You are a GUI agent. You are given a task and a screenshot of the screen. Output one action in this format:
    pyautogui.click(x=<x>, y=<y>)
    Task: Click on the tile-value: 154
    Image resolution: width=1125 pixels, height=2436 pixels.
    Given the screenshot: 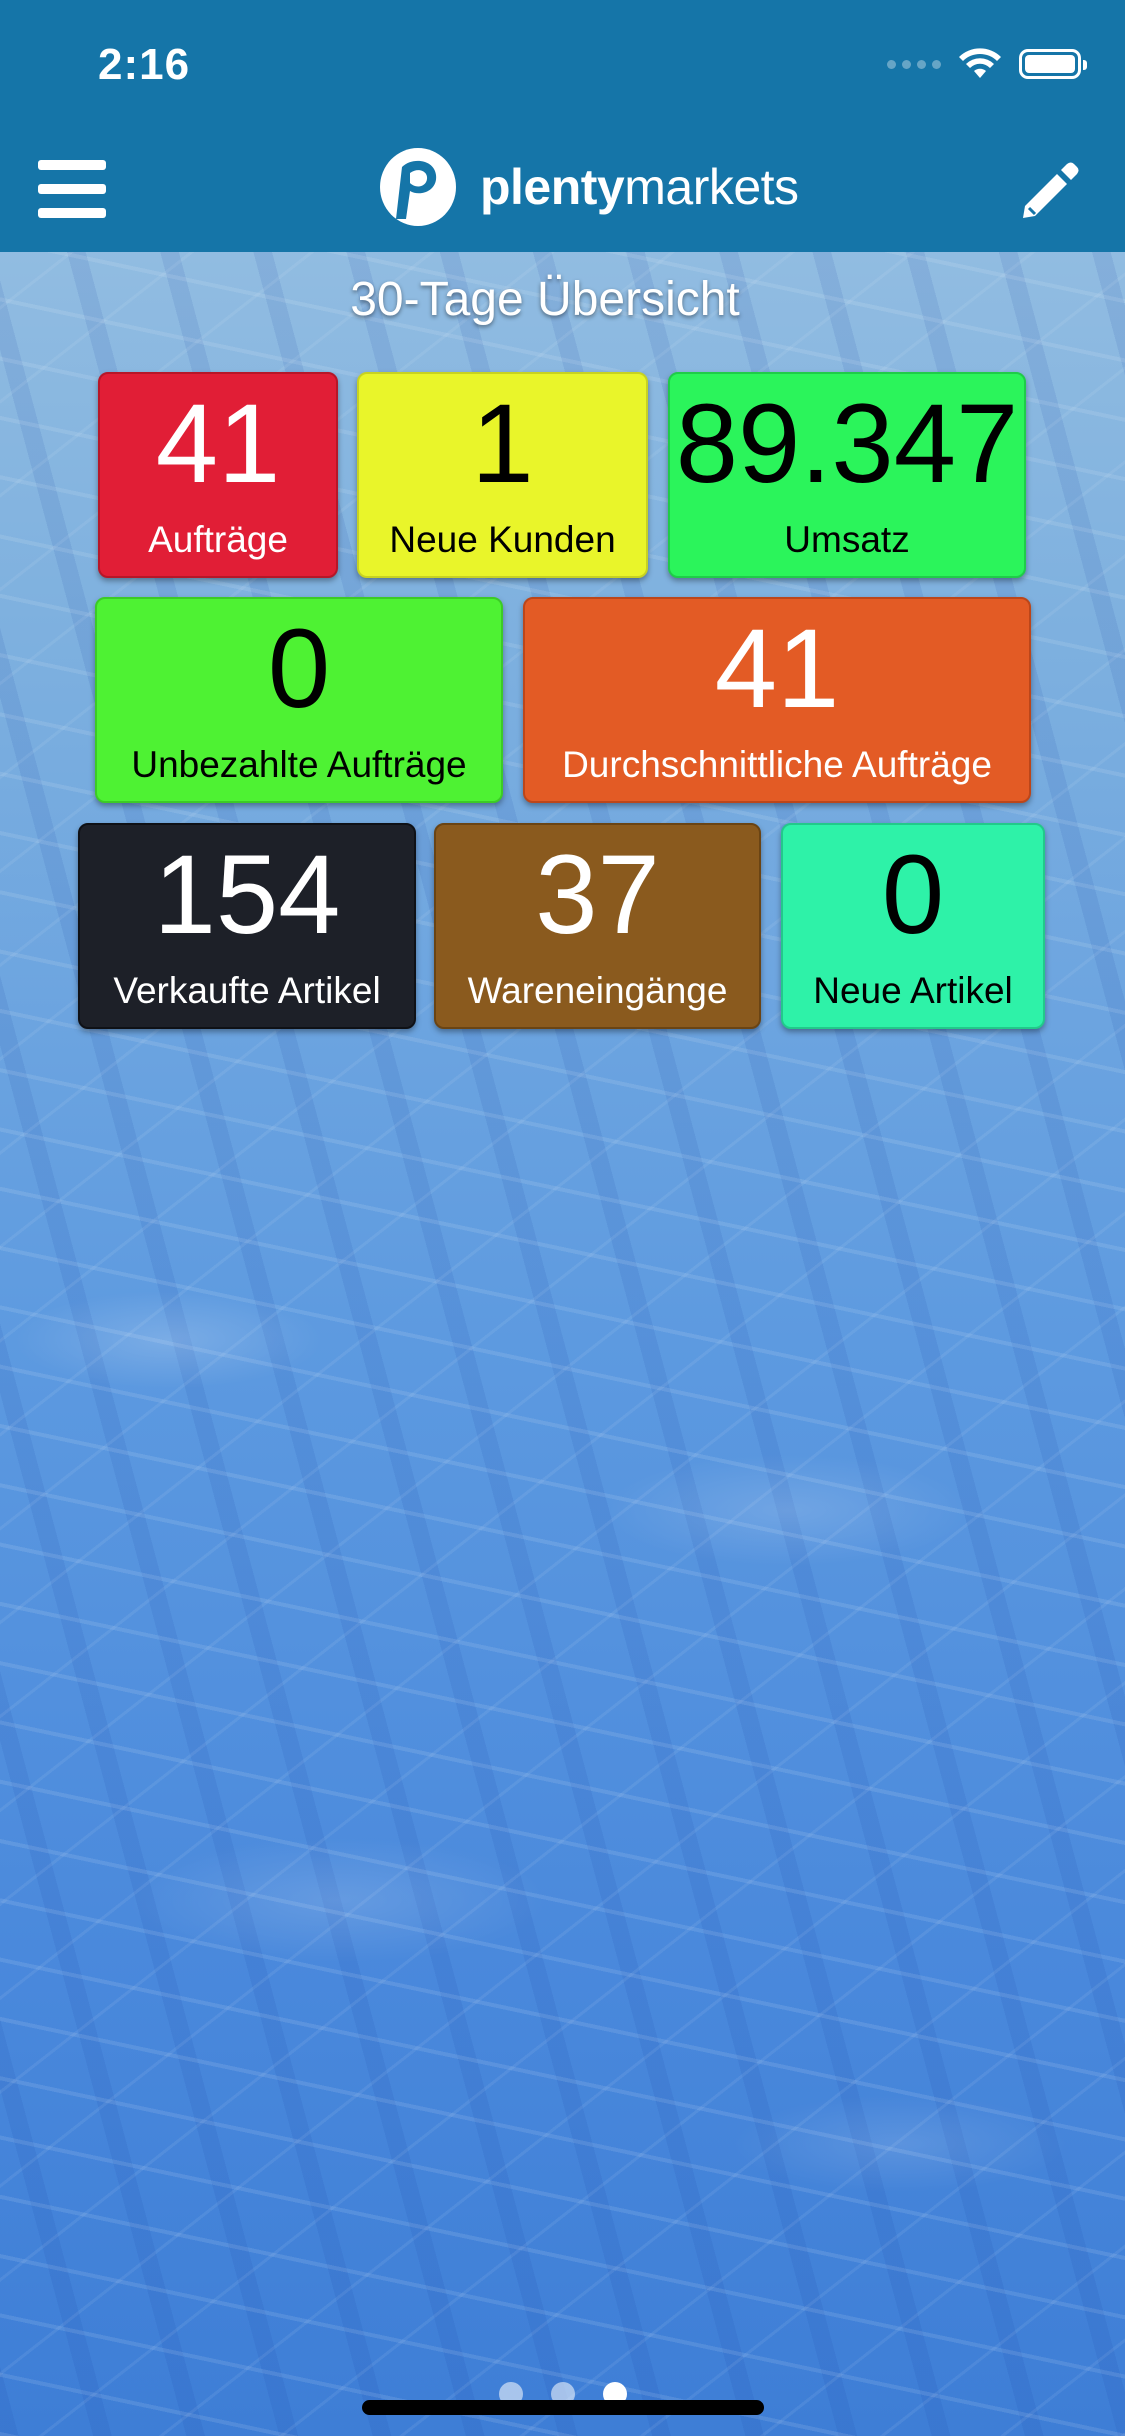 What is the action you would take?
    pyautogui.click(x=247, y=894)
    